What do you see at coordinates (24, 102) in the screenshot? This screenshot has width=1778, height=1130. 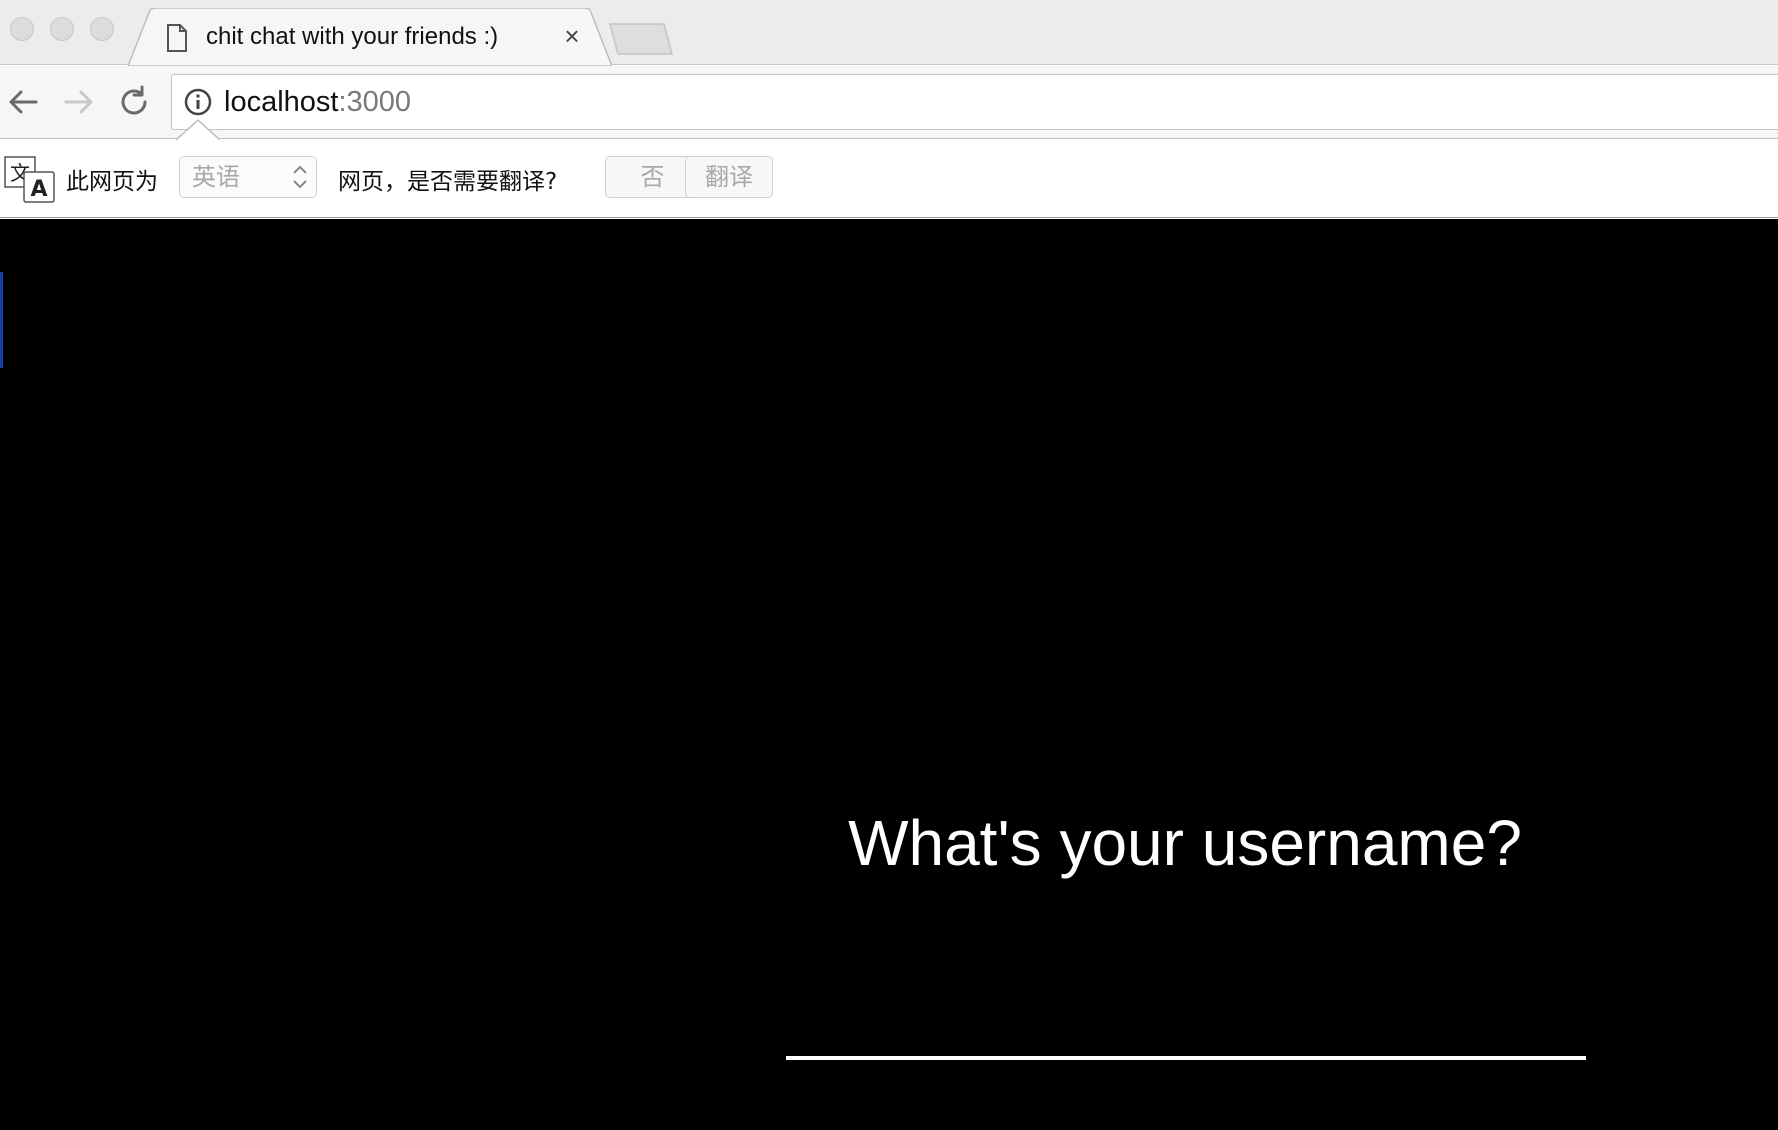 I see `back-arrow-icon` at bounding box center [24, 102].